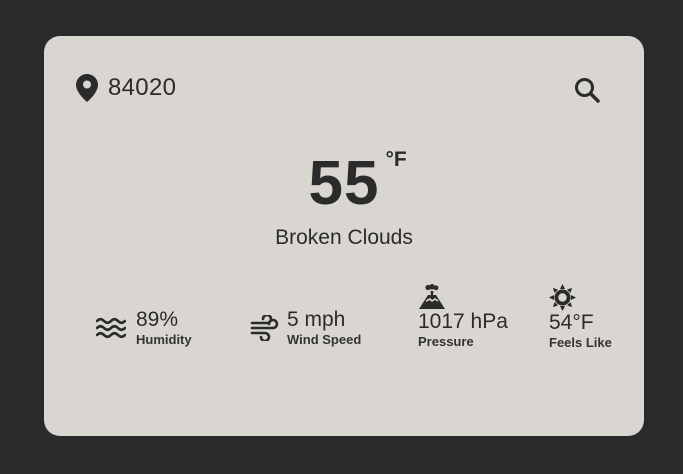  I want to click on humidity-label: Humidity, so click(164, 339).